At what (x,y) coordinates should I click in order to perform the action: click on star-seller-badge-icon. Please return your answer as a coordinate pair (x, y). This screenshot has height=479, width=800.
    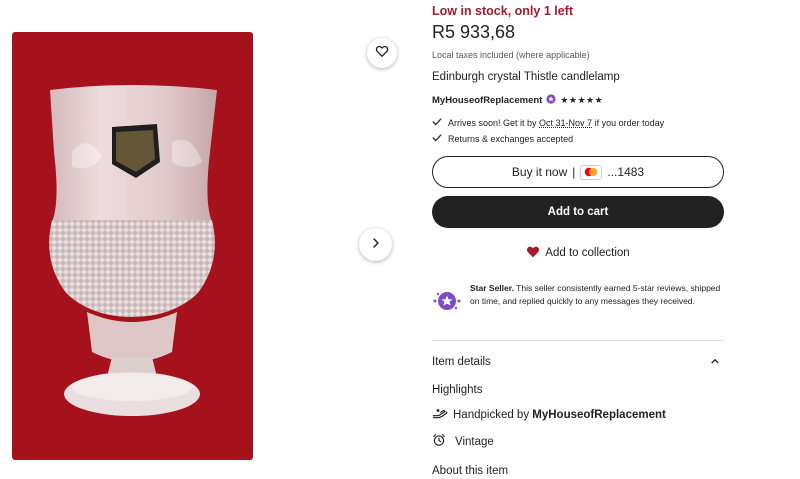
    Looking at the image, I should click on (447, 303).